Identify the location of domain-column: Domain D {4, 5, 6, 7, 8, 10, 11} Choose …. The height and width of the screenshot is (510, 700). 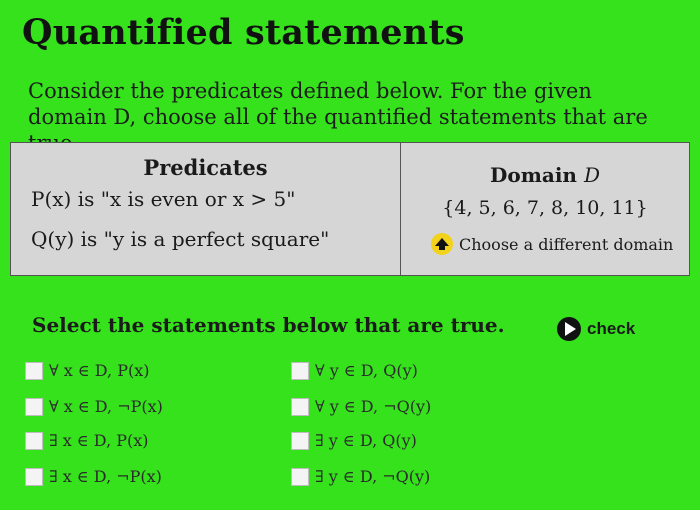
(545, 209).